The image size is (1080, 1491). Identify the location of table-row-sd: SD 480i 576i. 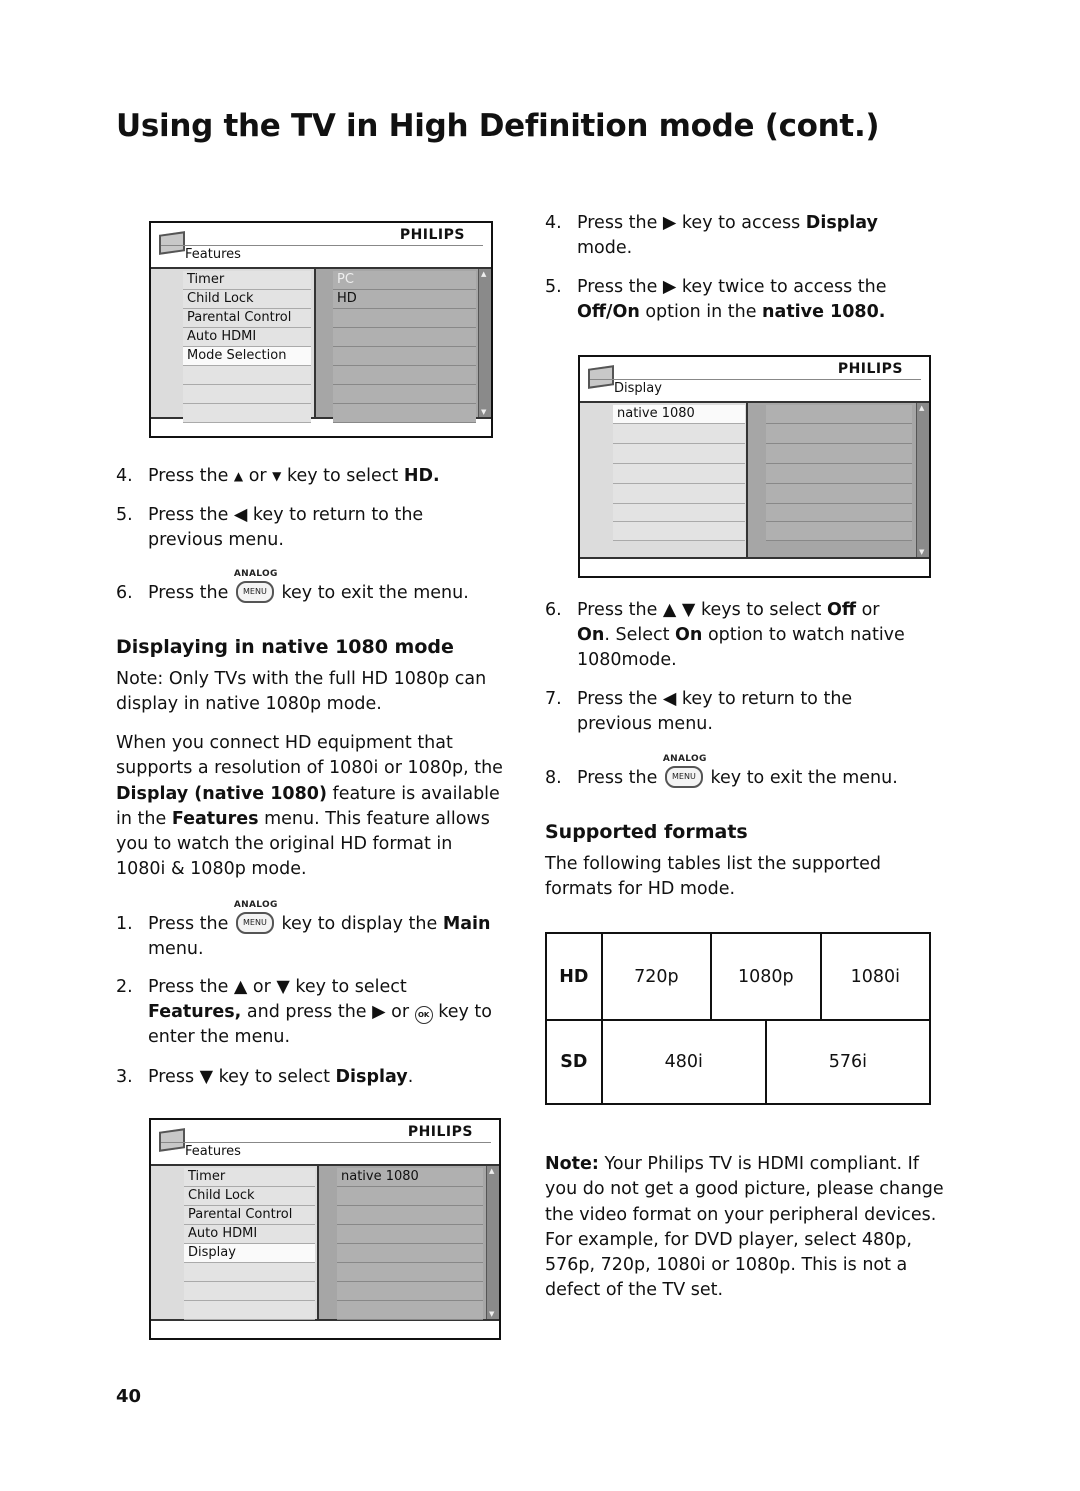
(738, 1062).